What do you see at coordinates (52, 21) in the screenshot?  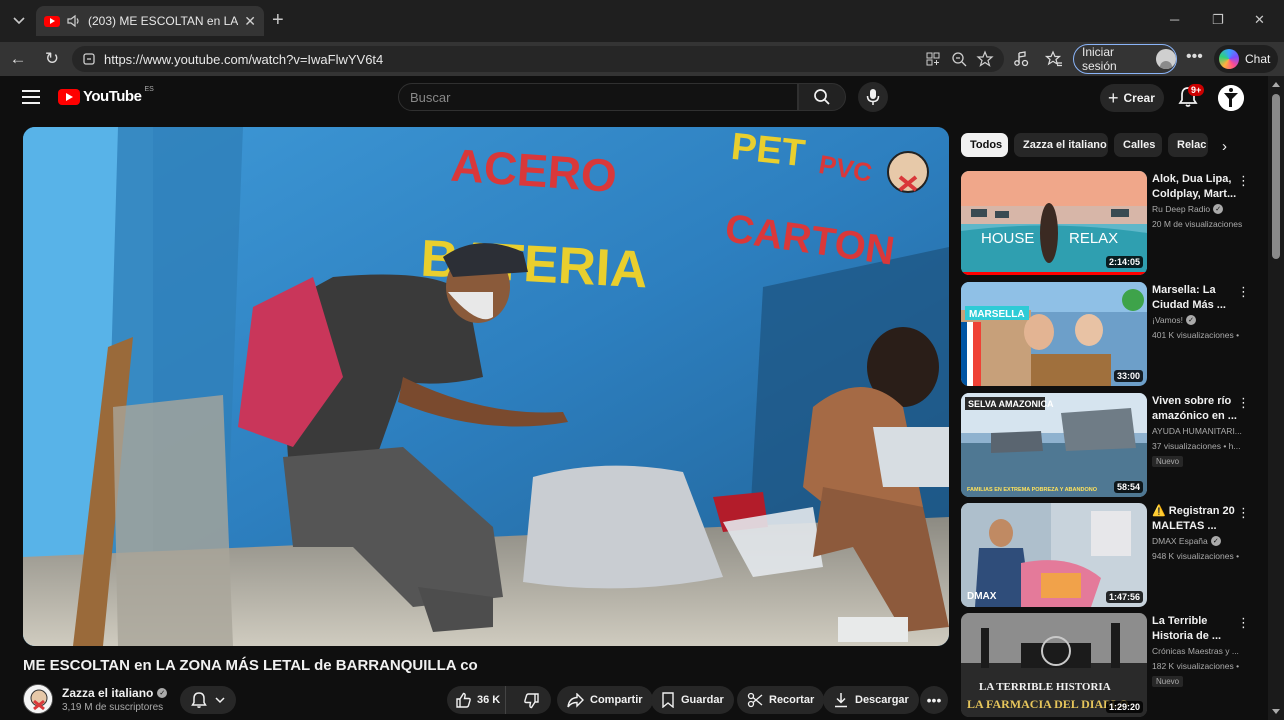 I see `youtube-favicon-icon` at bounding box center [52, 21].